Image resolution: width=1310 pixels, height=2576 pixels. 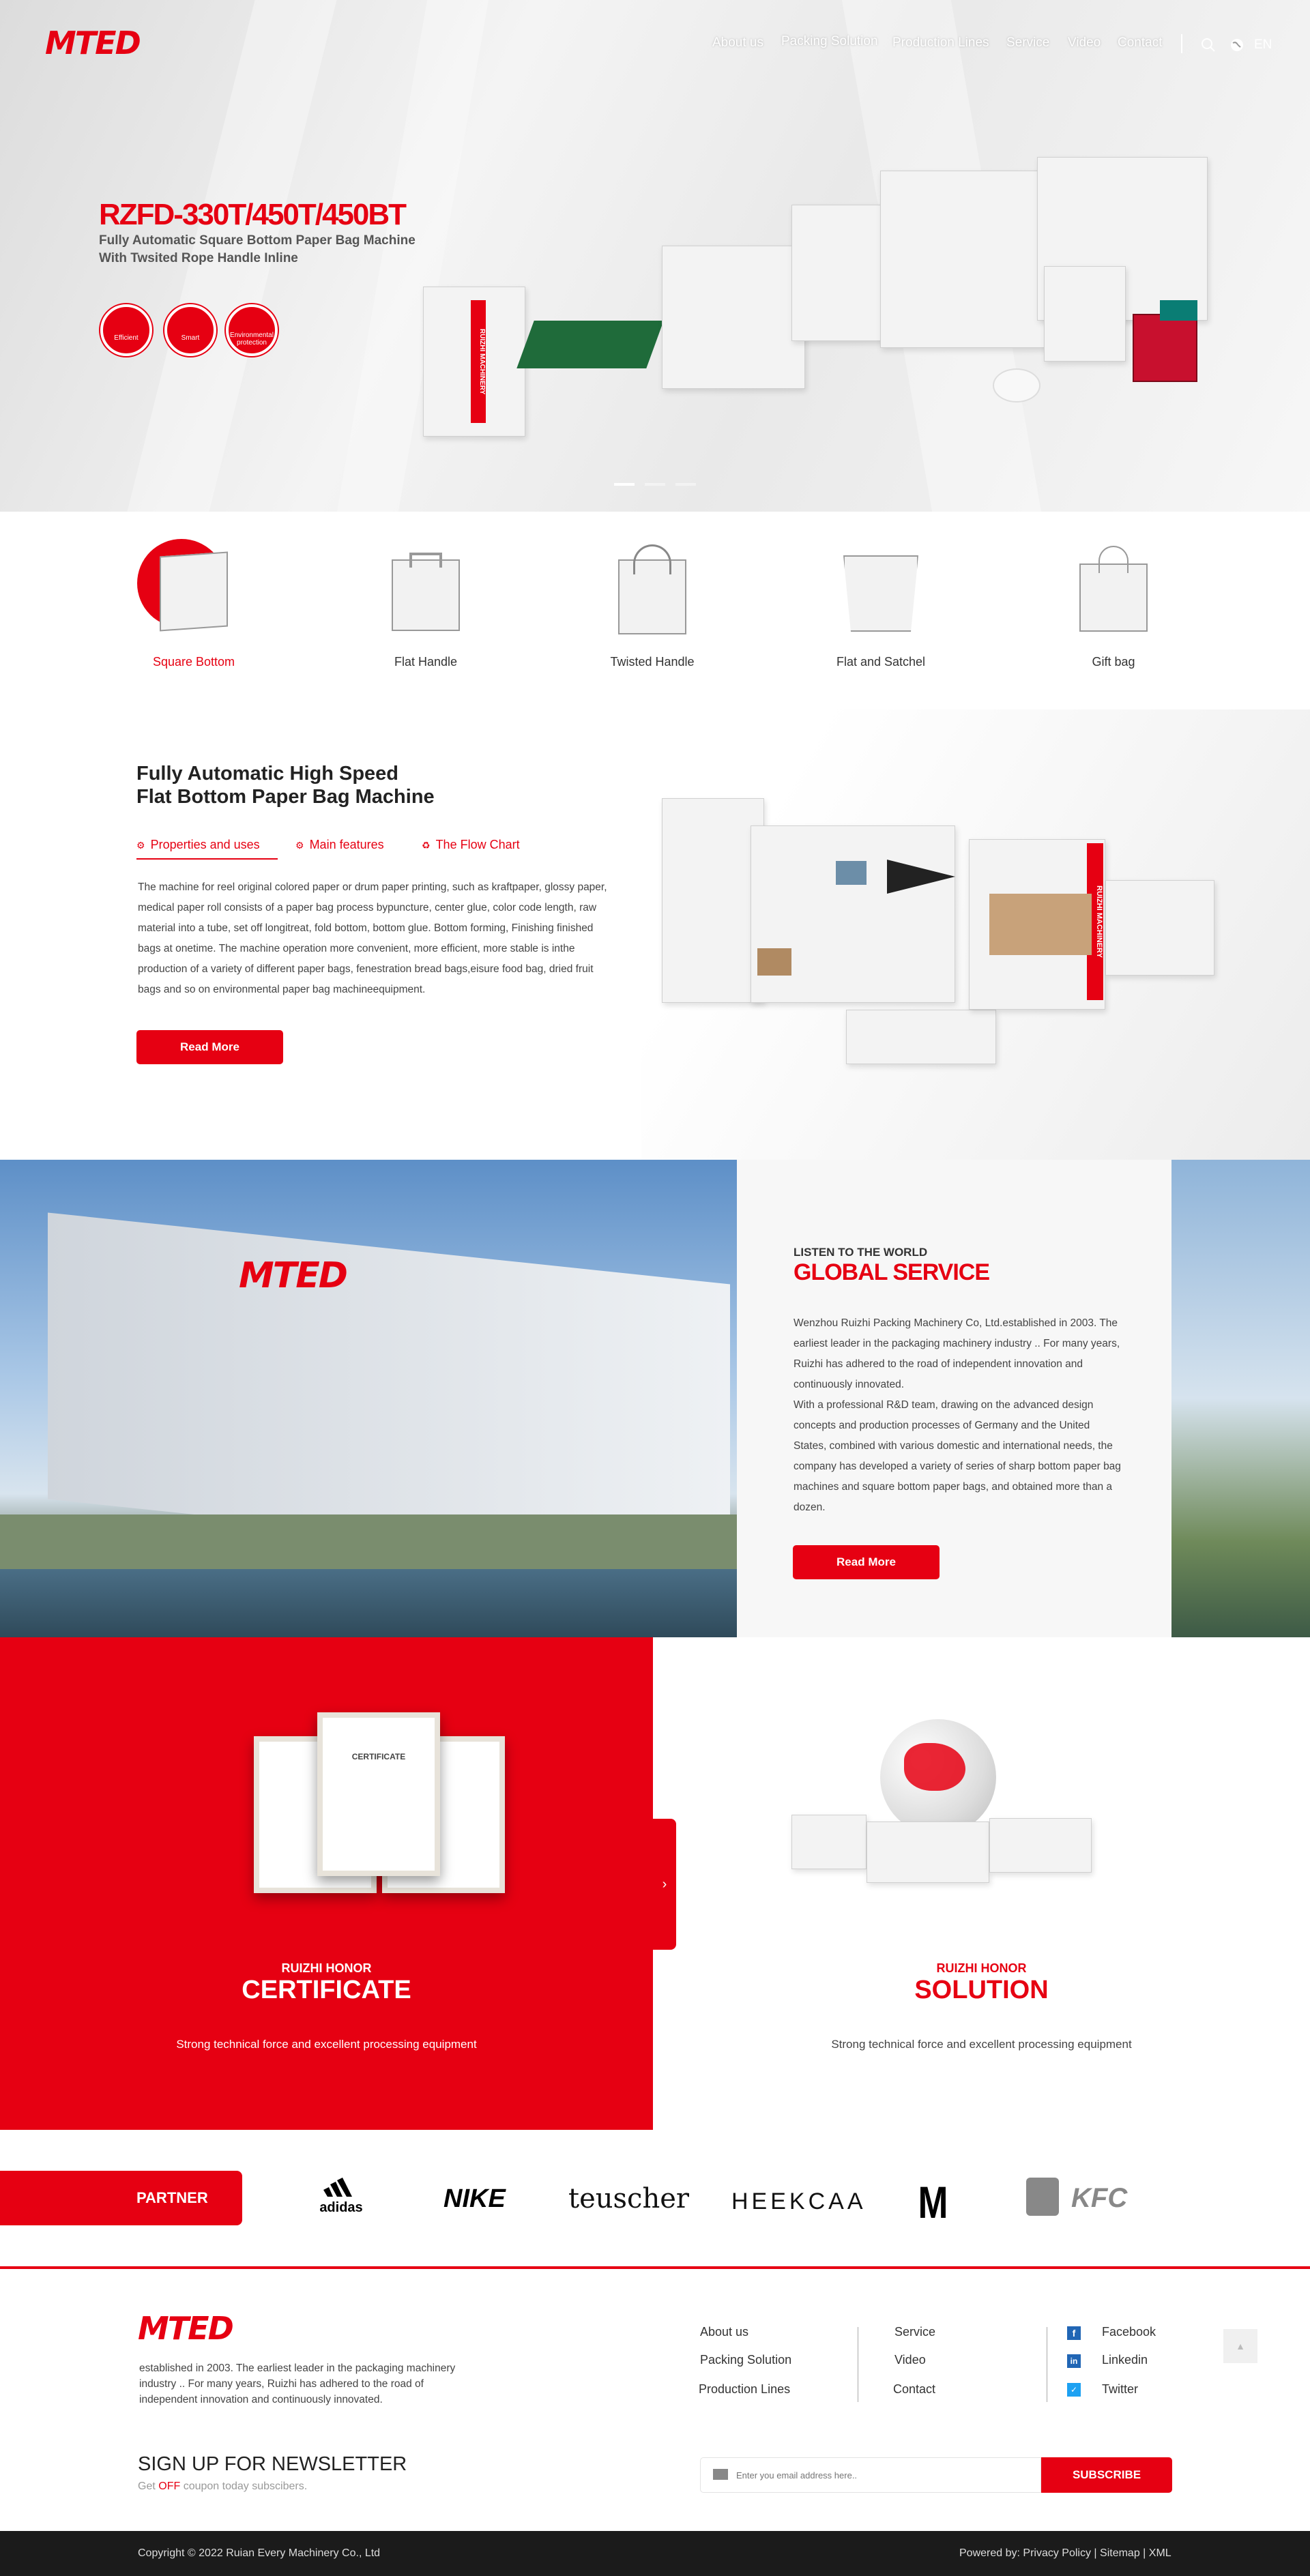 What do you see at coordinates (1074, 2390) in the screenshot?
I see `twitter-icon: ✓` at bounding box center [1074, 2390].